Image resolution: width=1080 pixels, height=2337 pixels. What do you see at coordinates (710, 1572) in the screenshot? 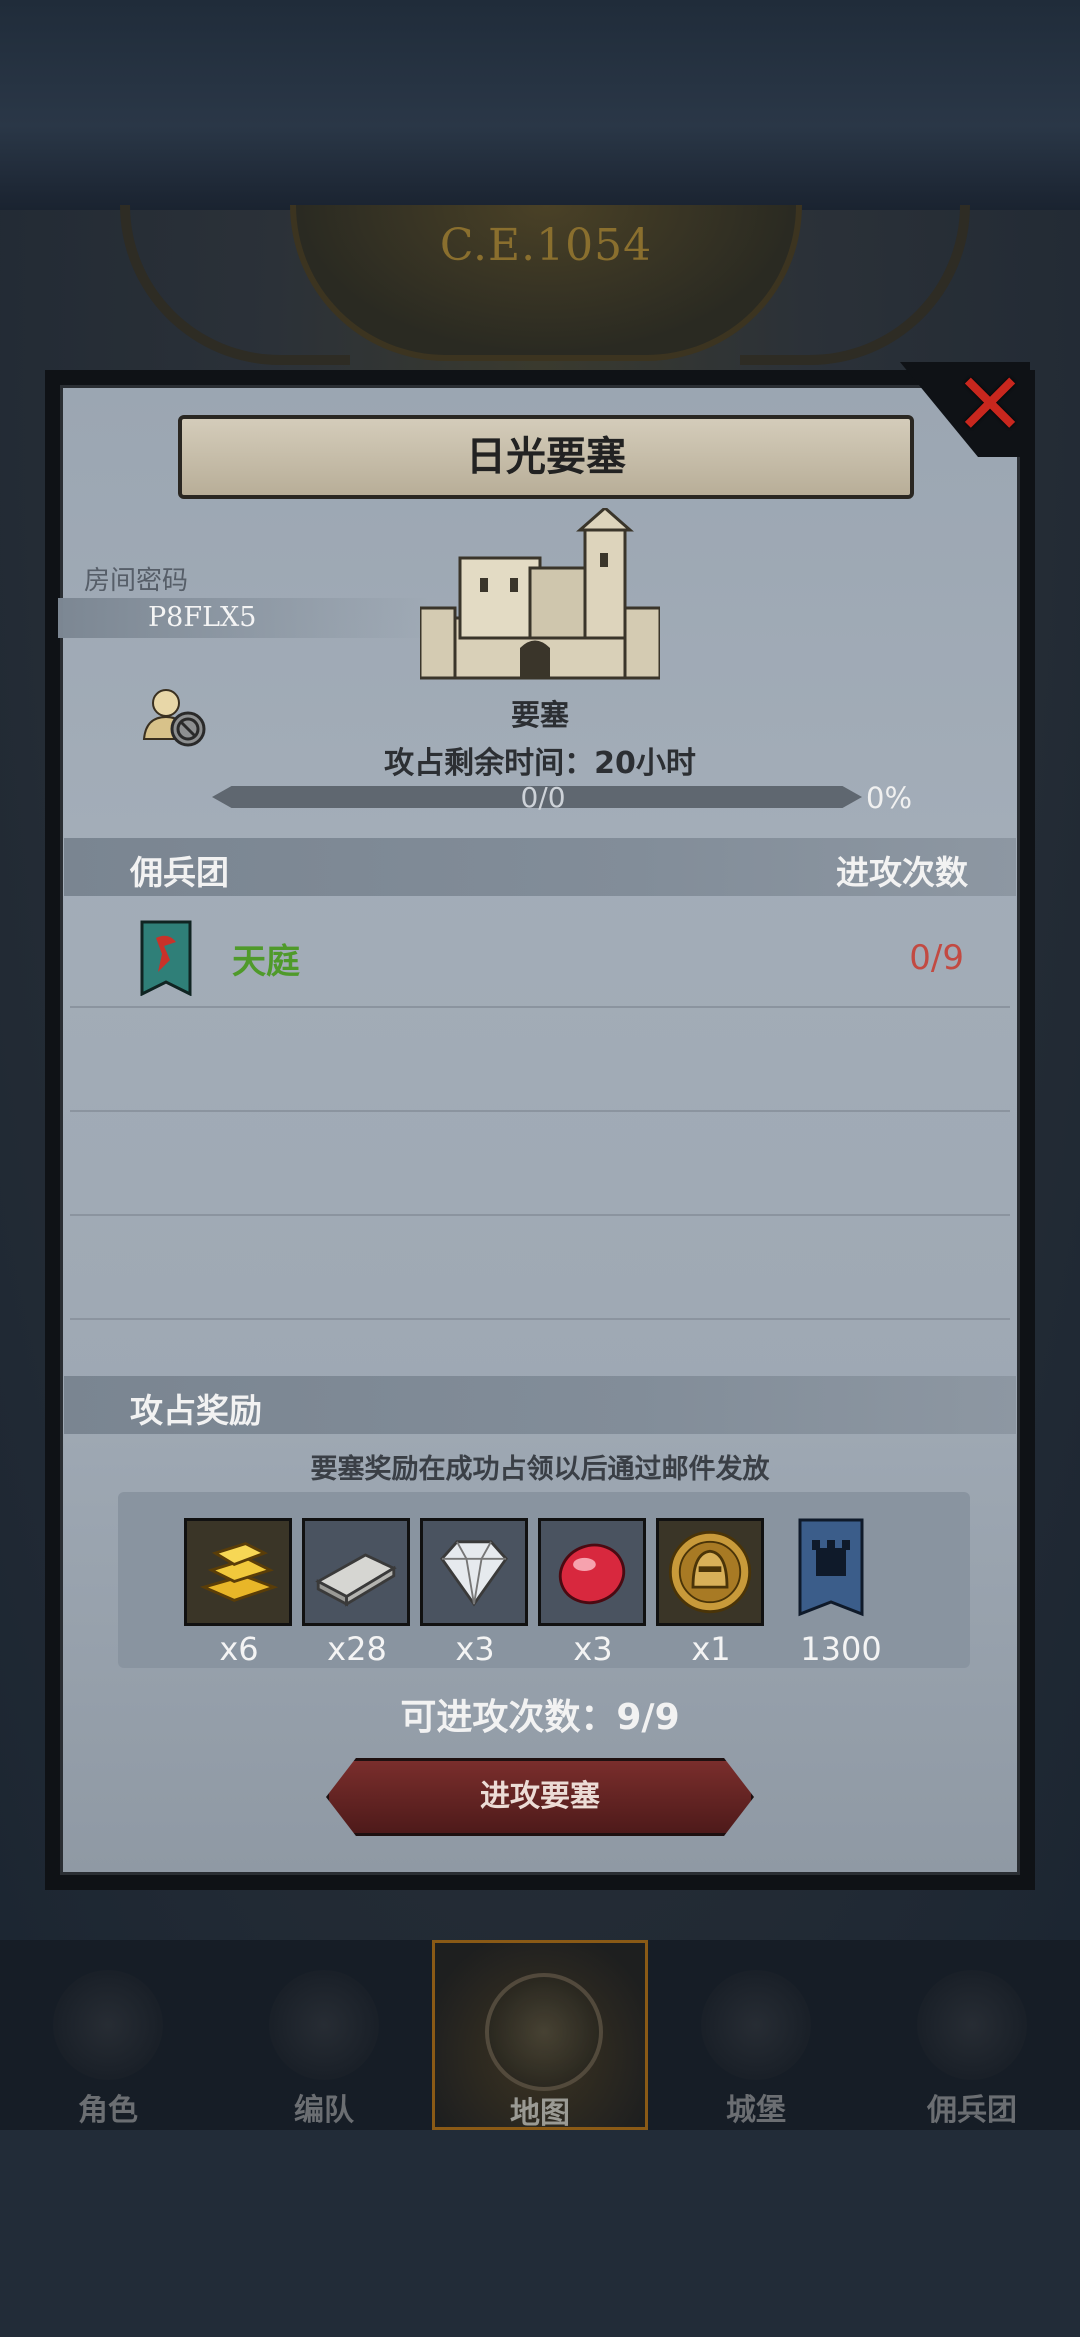
I see `knight-helmet-medal-icon` at bounding box center [710, 1572].